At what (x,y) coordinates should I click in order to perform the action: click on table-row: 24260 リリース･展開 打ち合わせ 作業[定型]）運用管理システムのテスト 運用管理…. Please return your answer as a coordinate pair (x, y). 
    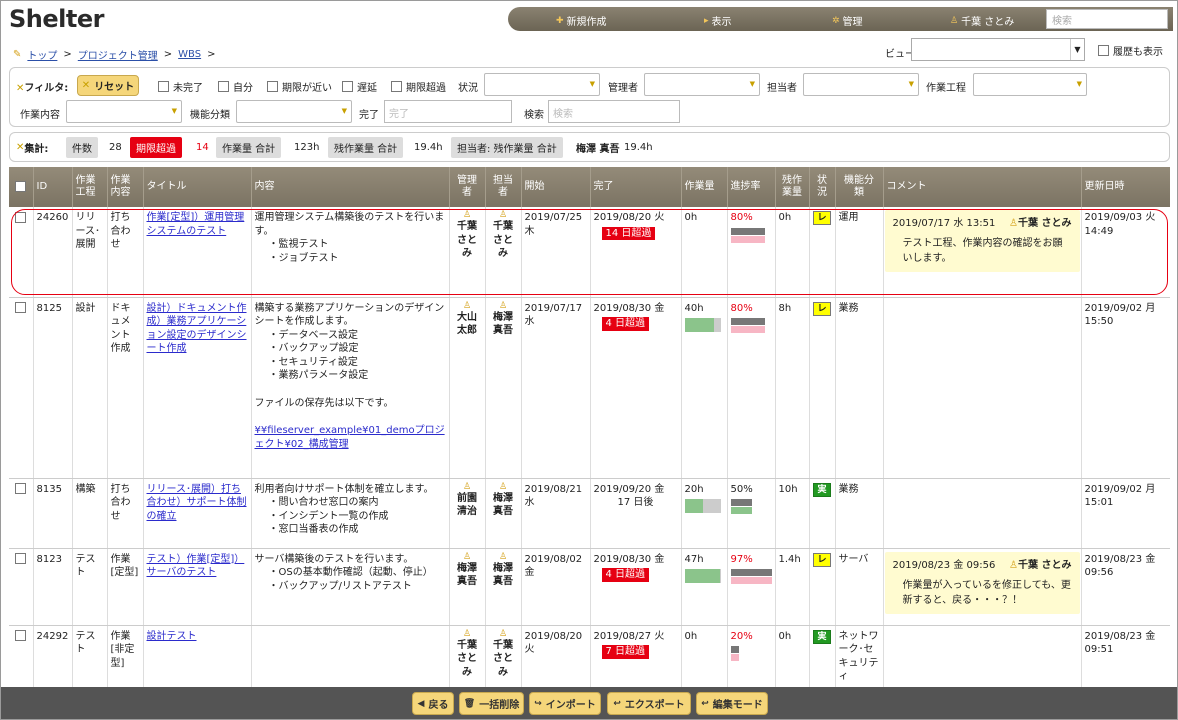
    Looking at the image, I should click on (589, 252).